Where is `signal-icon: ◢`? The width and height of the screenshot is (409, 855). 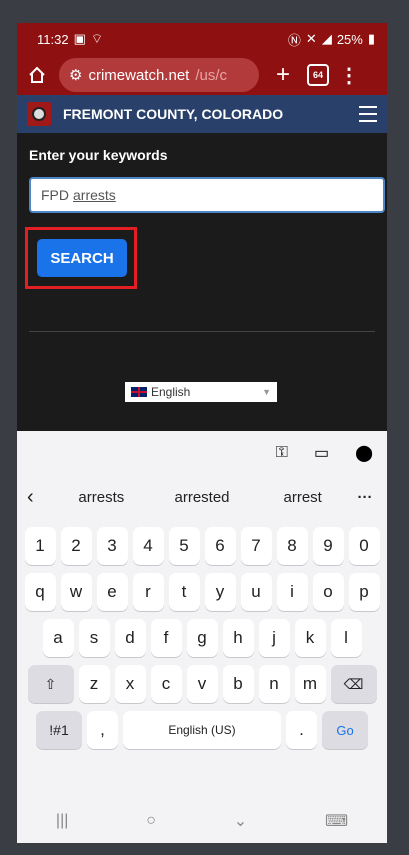
signal-icon: ◢ is located at coordinates (326, 38).